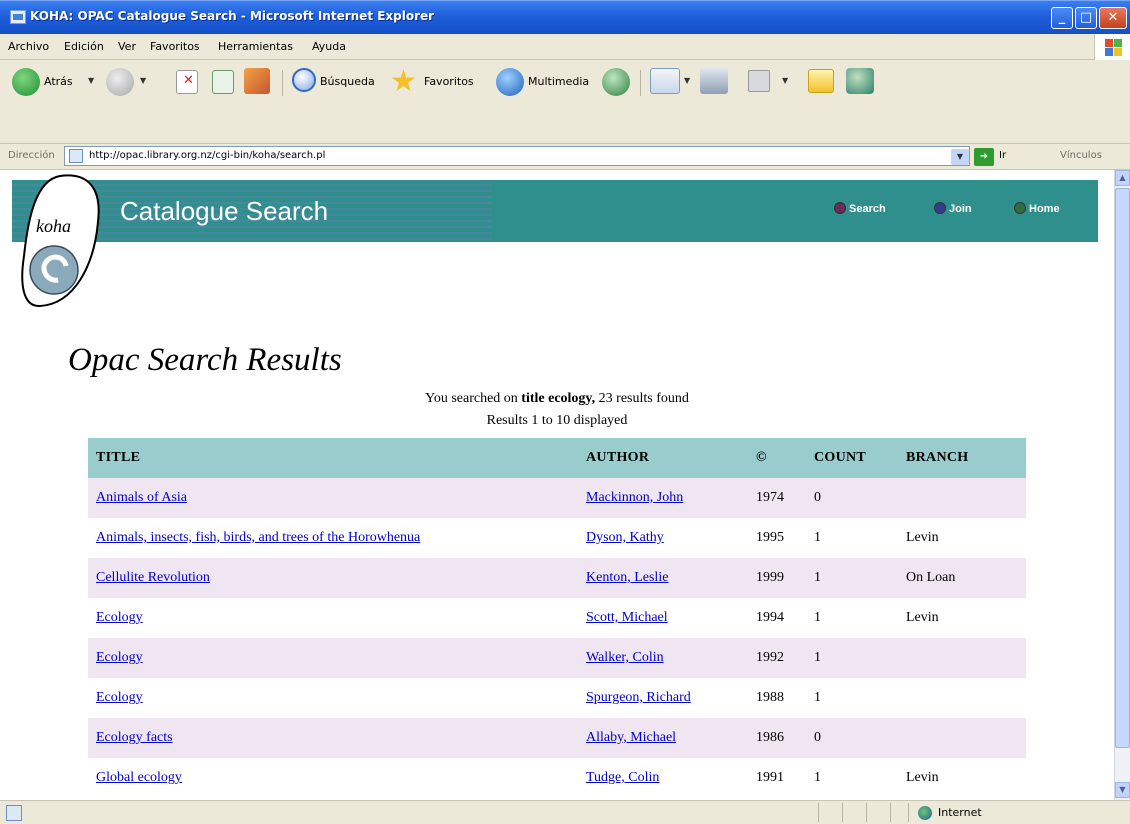 This screenshot has width=1130, height=824. What do you see at coordinates (1086, 18) in the screenshot?
I see `maximize-button: □` at bounding box center [1086, 18].